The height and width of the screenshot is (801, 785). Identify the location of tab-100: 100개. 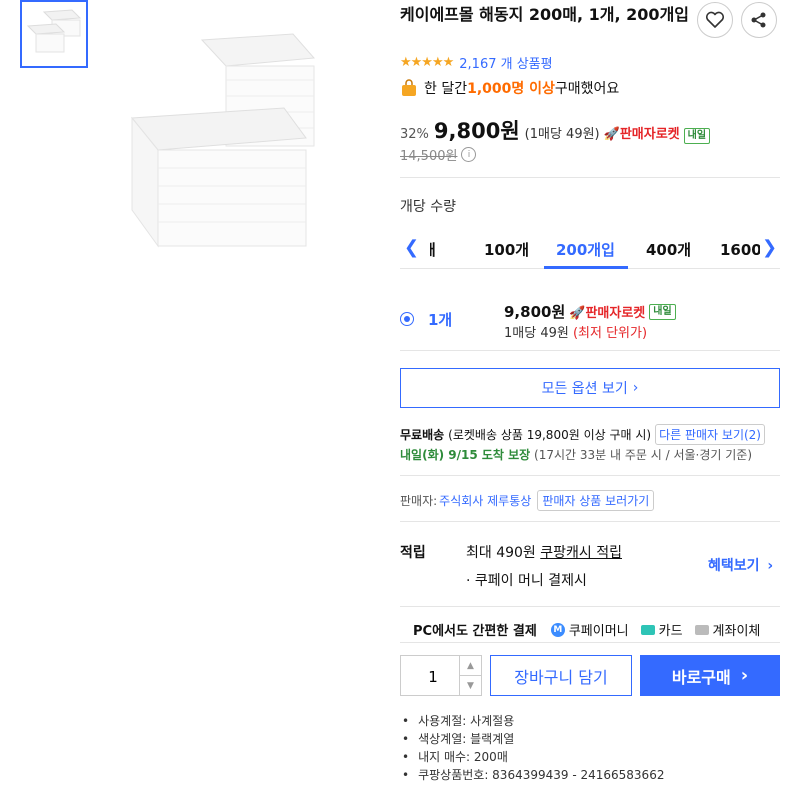
(506, 249).